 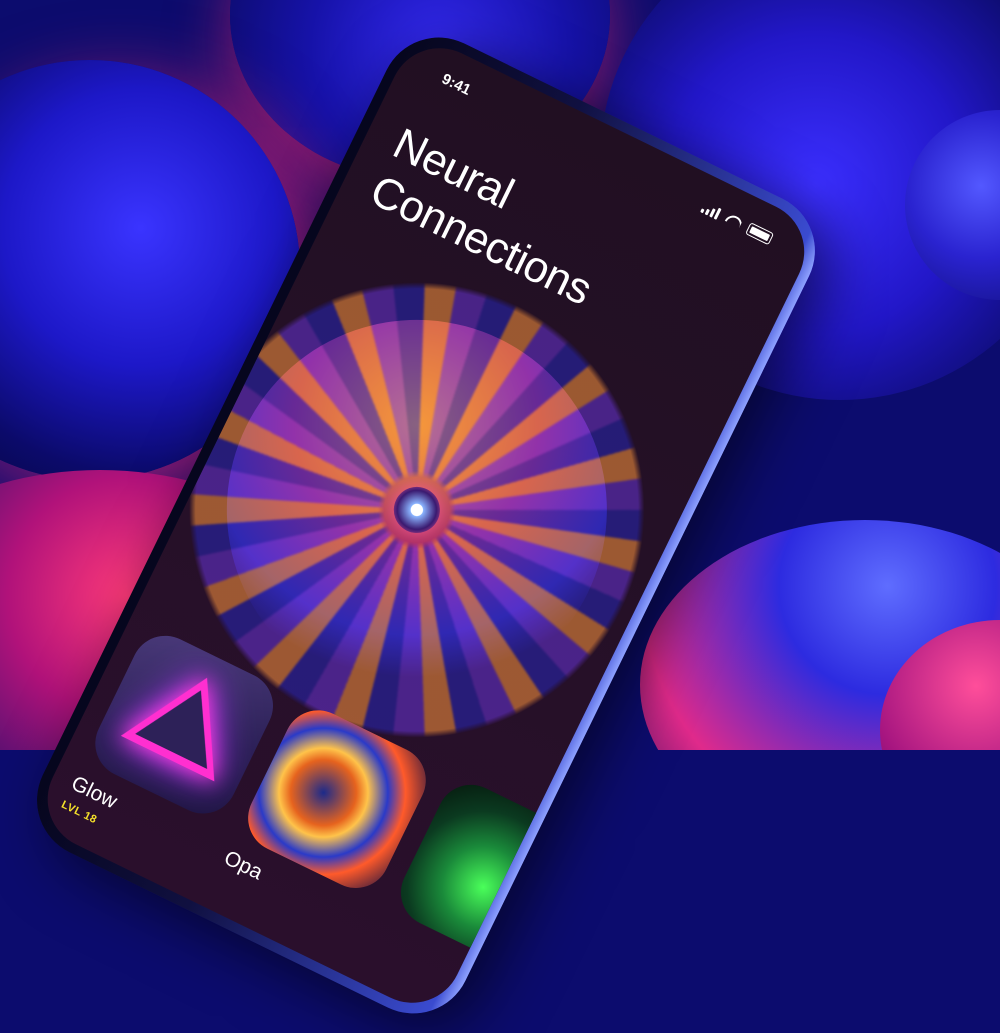 I want to click on status-time: 9:41, so click(x=456, y=84).